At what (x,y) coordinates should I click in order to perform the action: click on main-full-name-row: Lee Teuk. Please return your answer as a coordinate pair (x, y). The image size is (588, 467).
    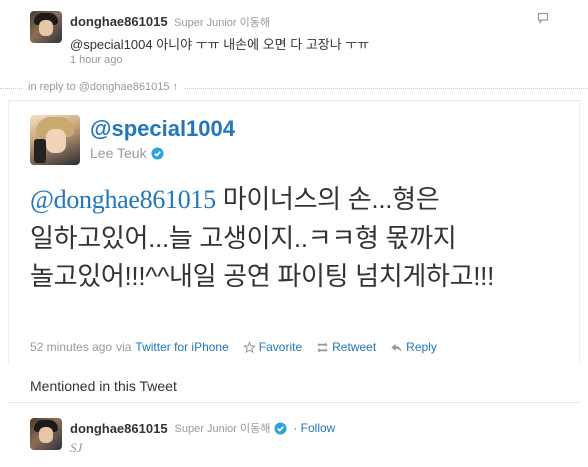
    Looking at the image, I should click on (127, 153).